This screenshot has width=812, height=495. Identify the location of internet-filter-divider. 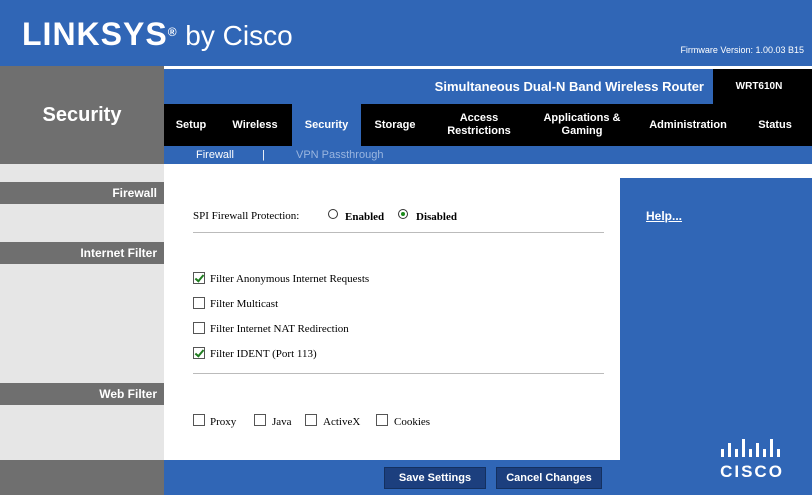
(398, 373).